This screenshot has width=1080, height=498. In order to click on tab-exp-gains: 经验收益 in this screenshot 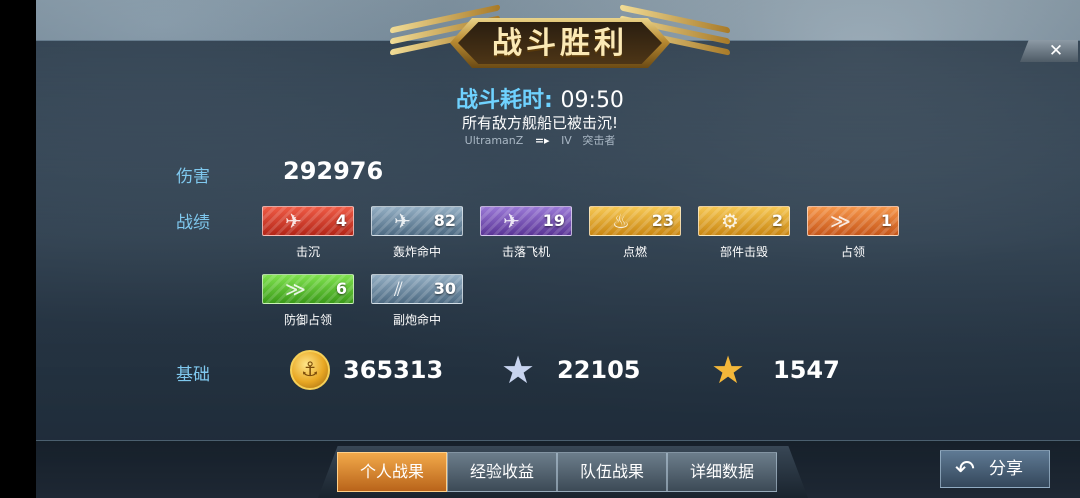, I will do `click(502, 472)`.